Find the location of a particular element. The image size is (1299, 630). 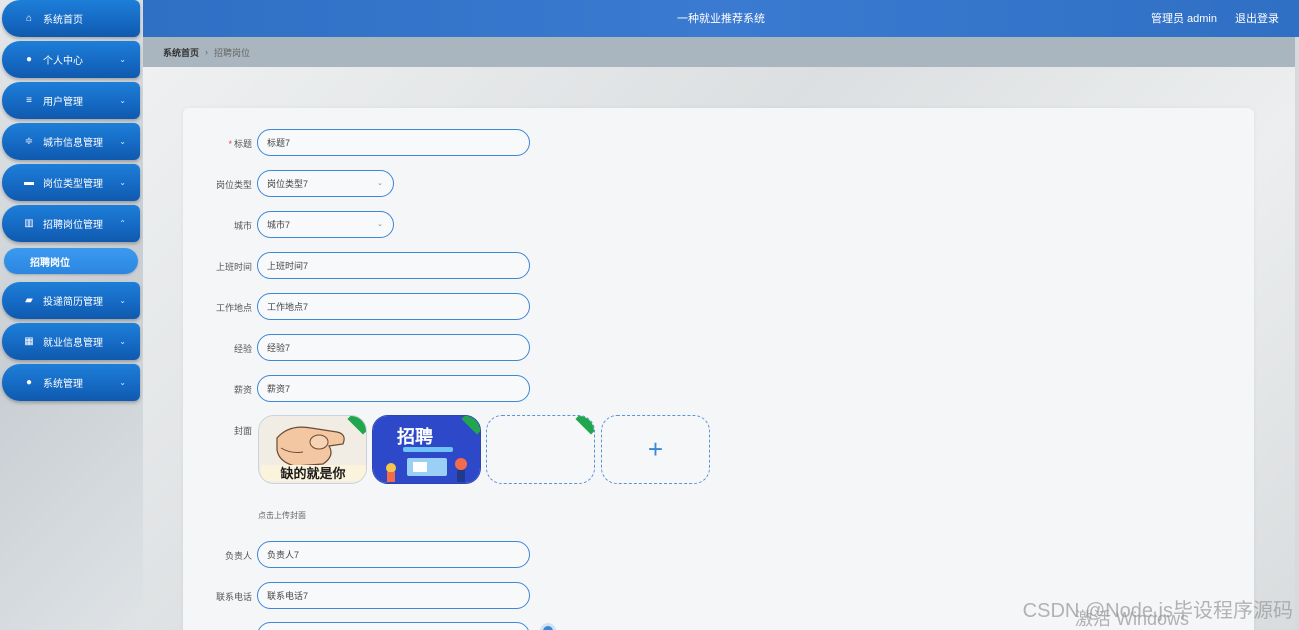

cover-image-1-text: 缺的就是你 is located at coordinates (312, 474).